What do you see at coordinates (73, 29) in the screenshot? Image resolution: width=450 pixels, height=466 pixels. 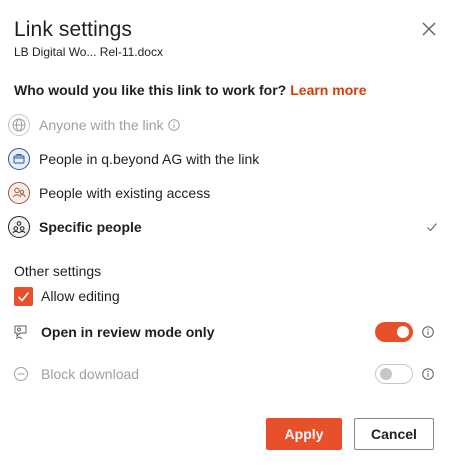 I see `dialog-title: Link settings` at bounding box center [73, 29].